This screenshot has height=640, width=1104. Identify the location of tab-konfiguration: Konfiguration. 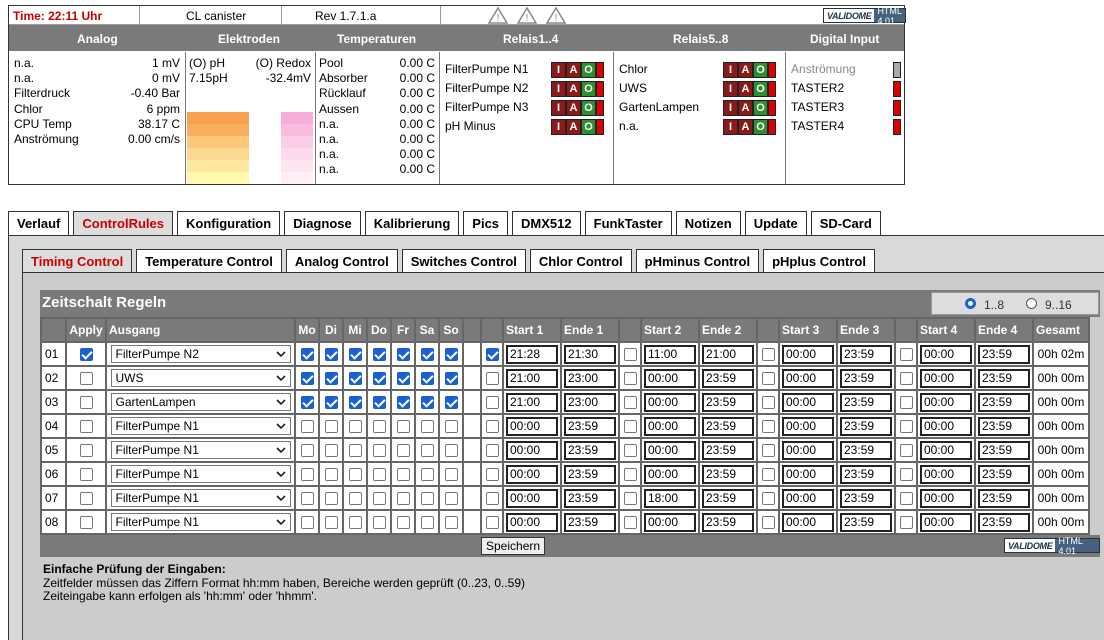
(228, 223).